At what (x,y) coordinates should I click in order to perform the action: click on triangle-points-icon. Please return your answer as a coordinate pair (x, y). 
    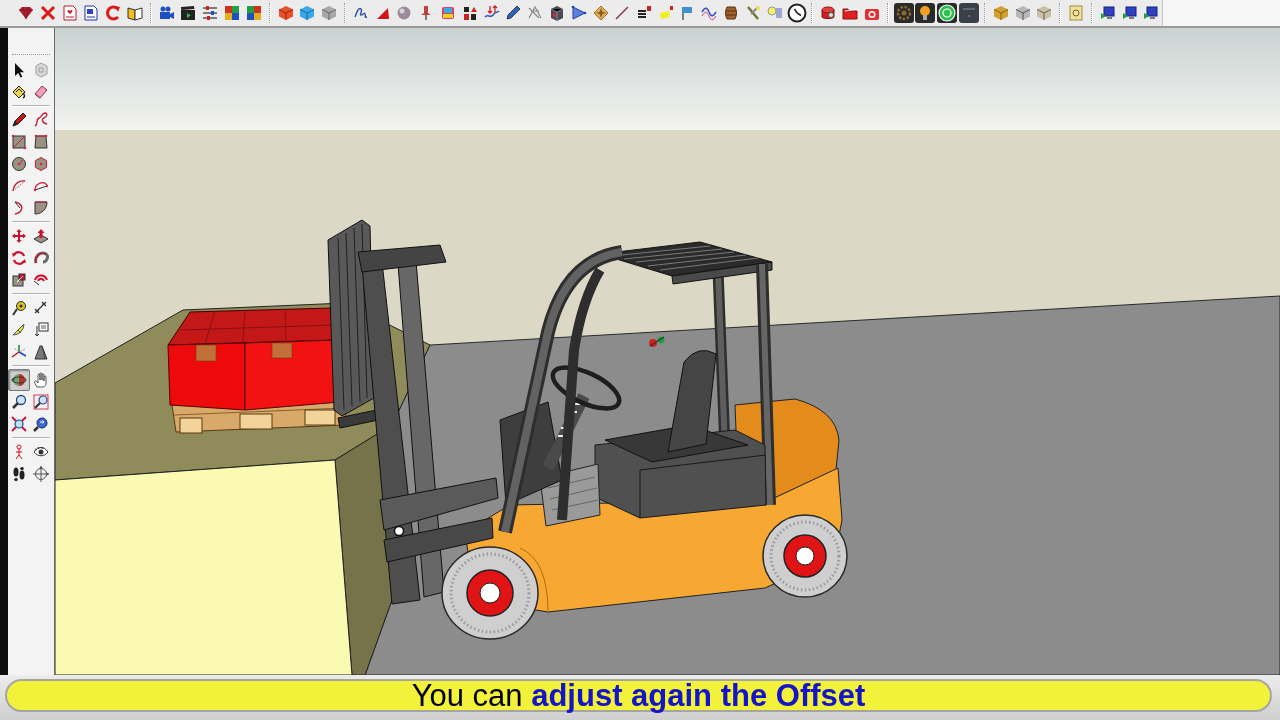
    Looking at the image, I should click on (578, 13).